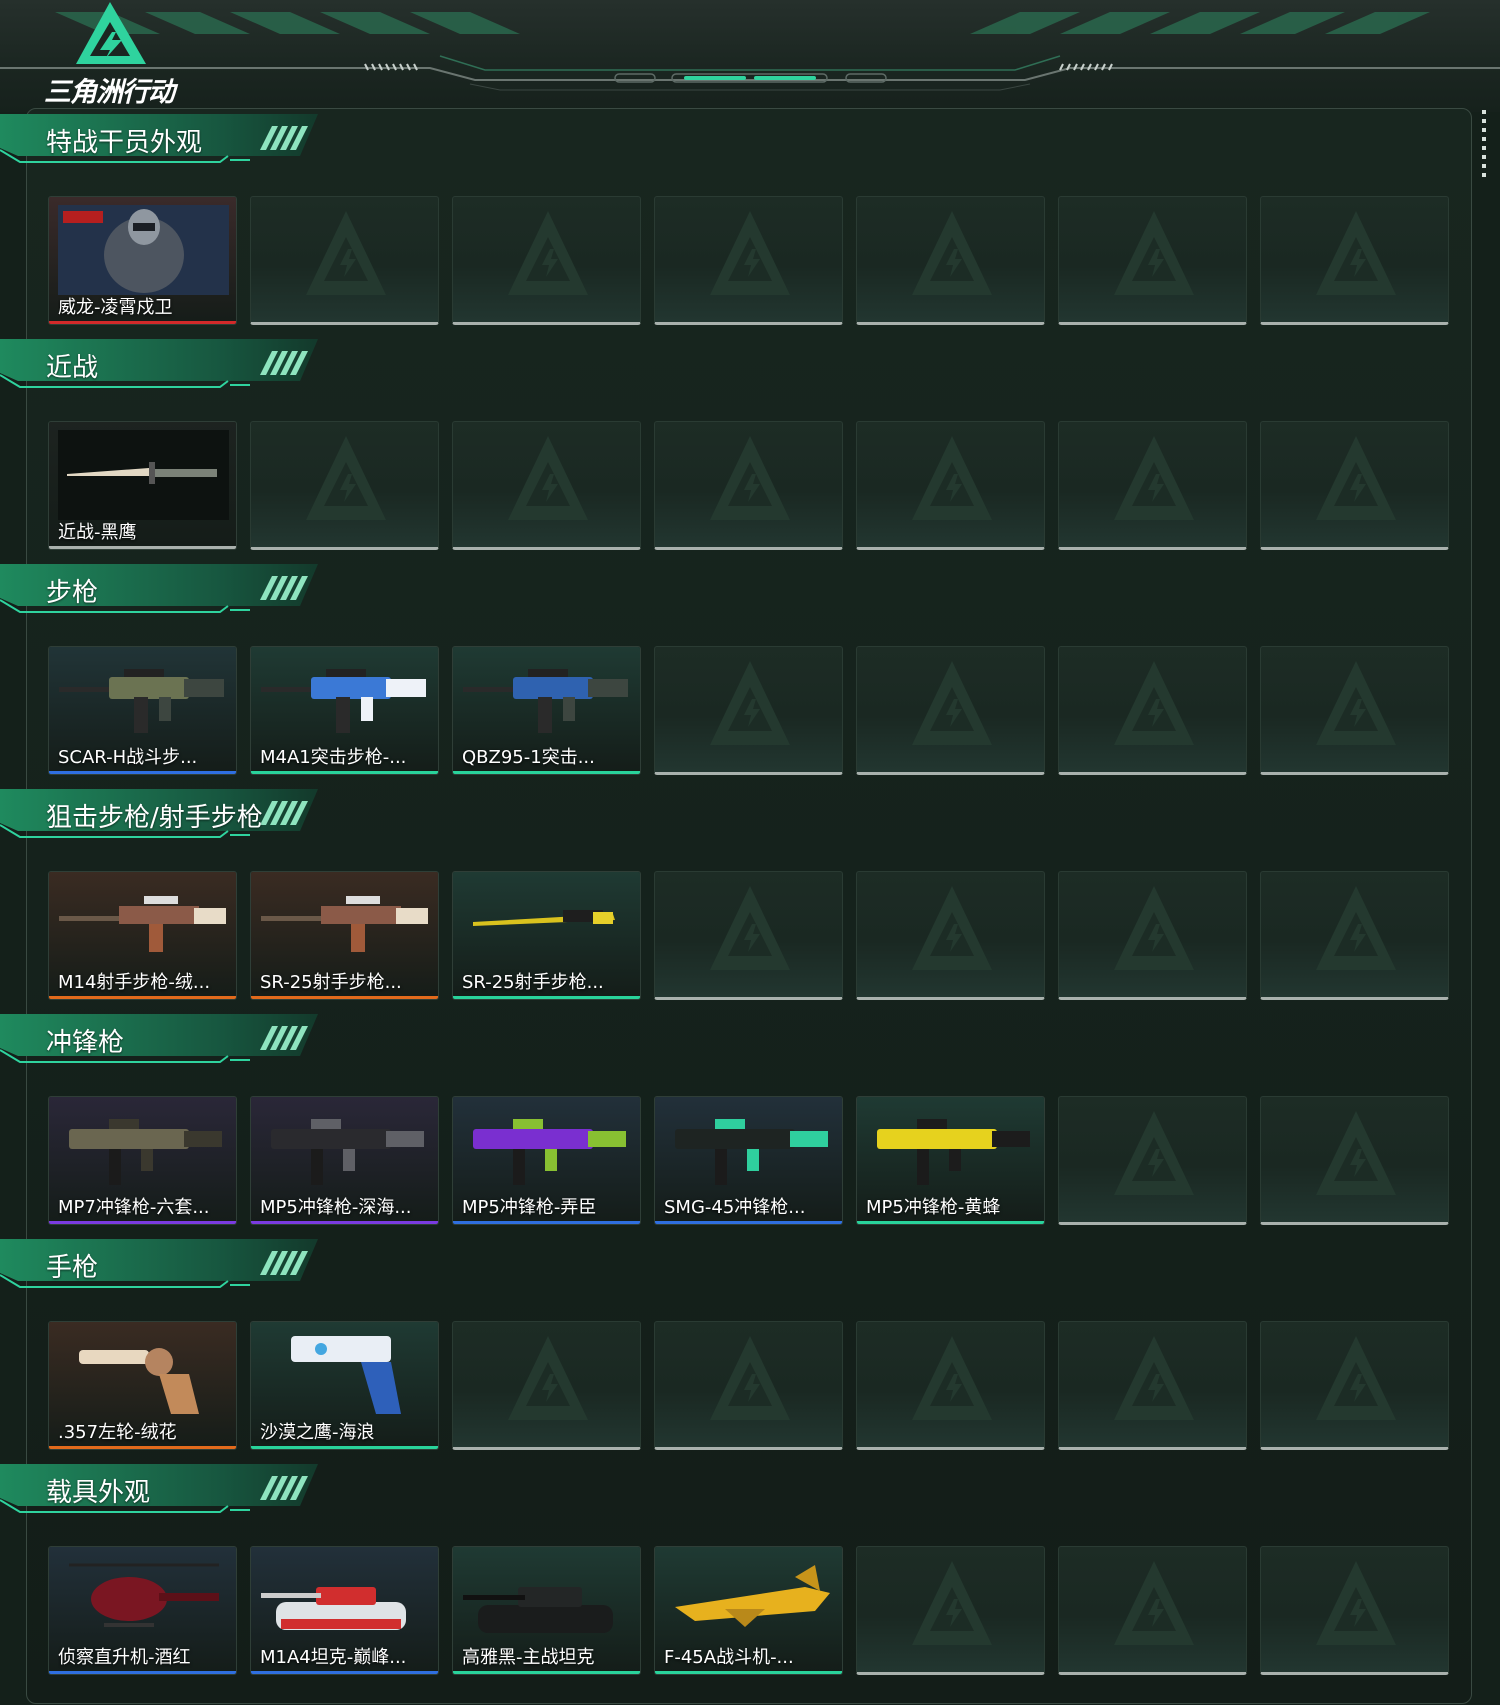 This screenshot has height=1705, width=1500. I want to click on section-header: 手枪, so click(165, 1264).